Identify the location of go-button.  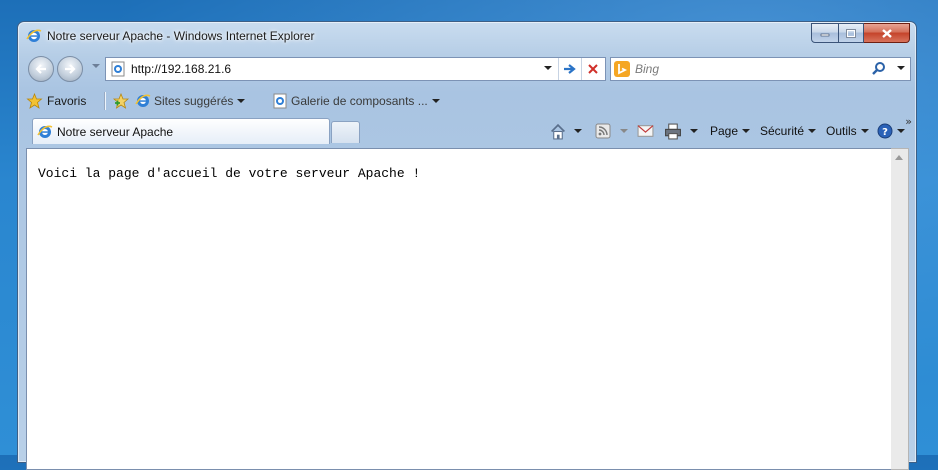
(569, 69).